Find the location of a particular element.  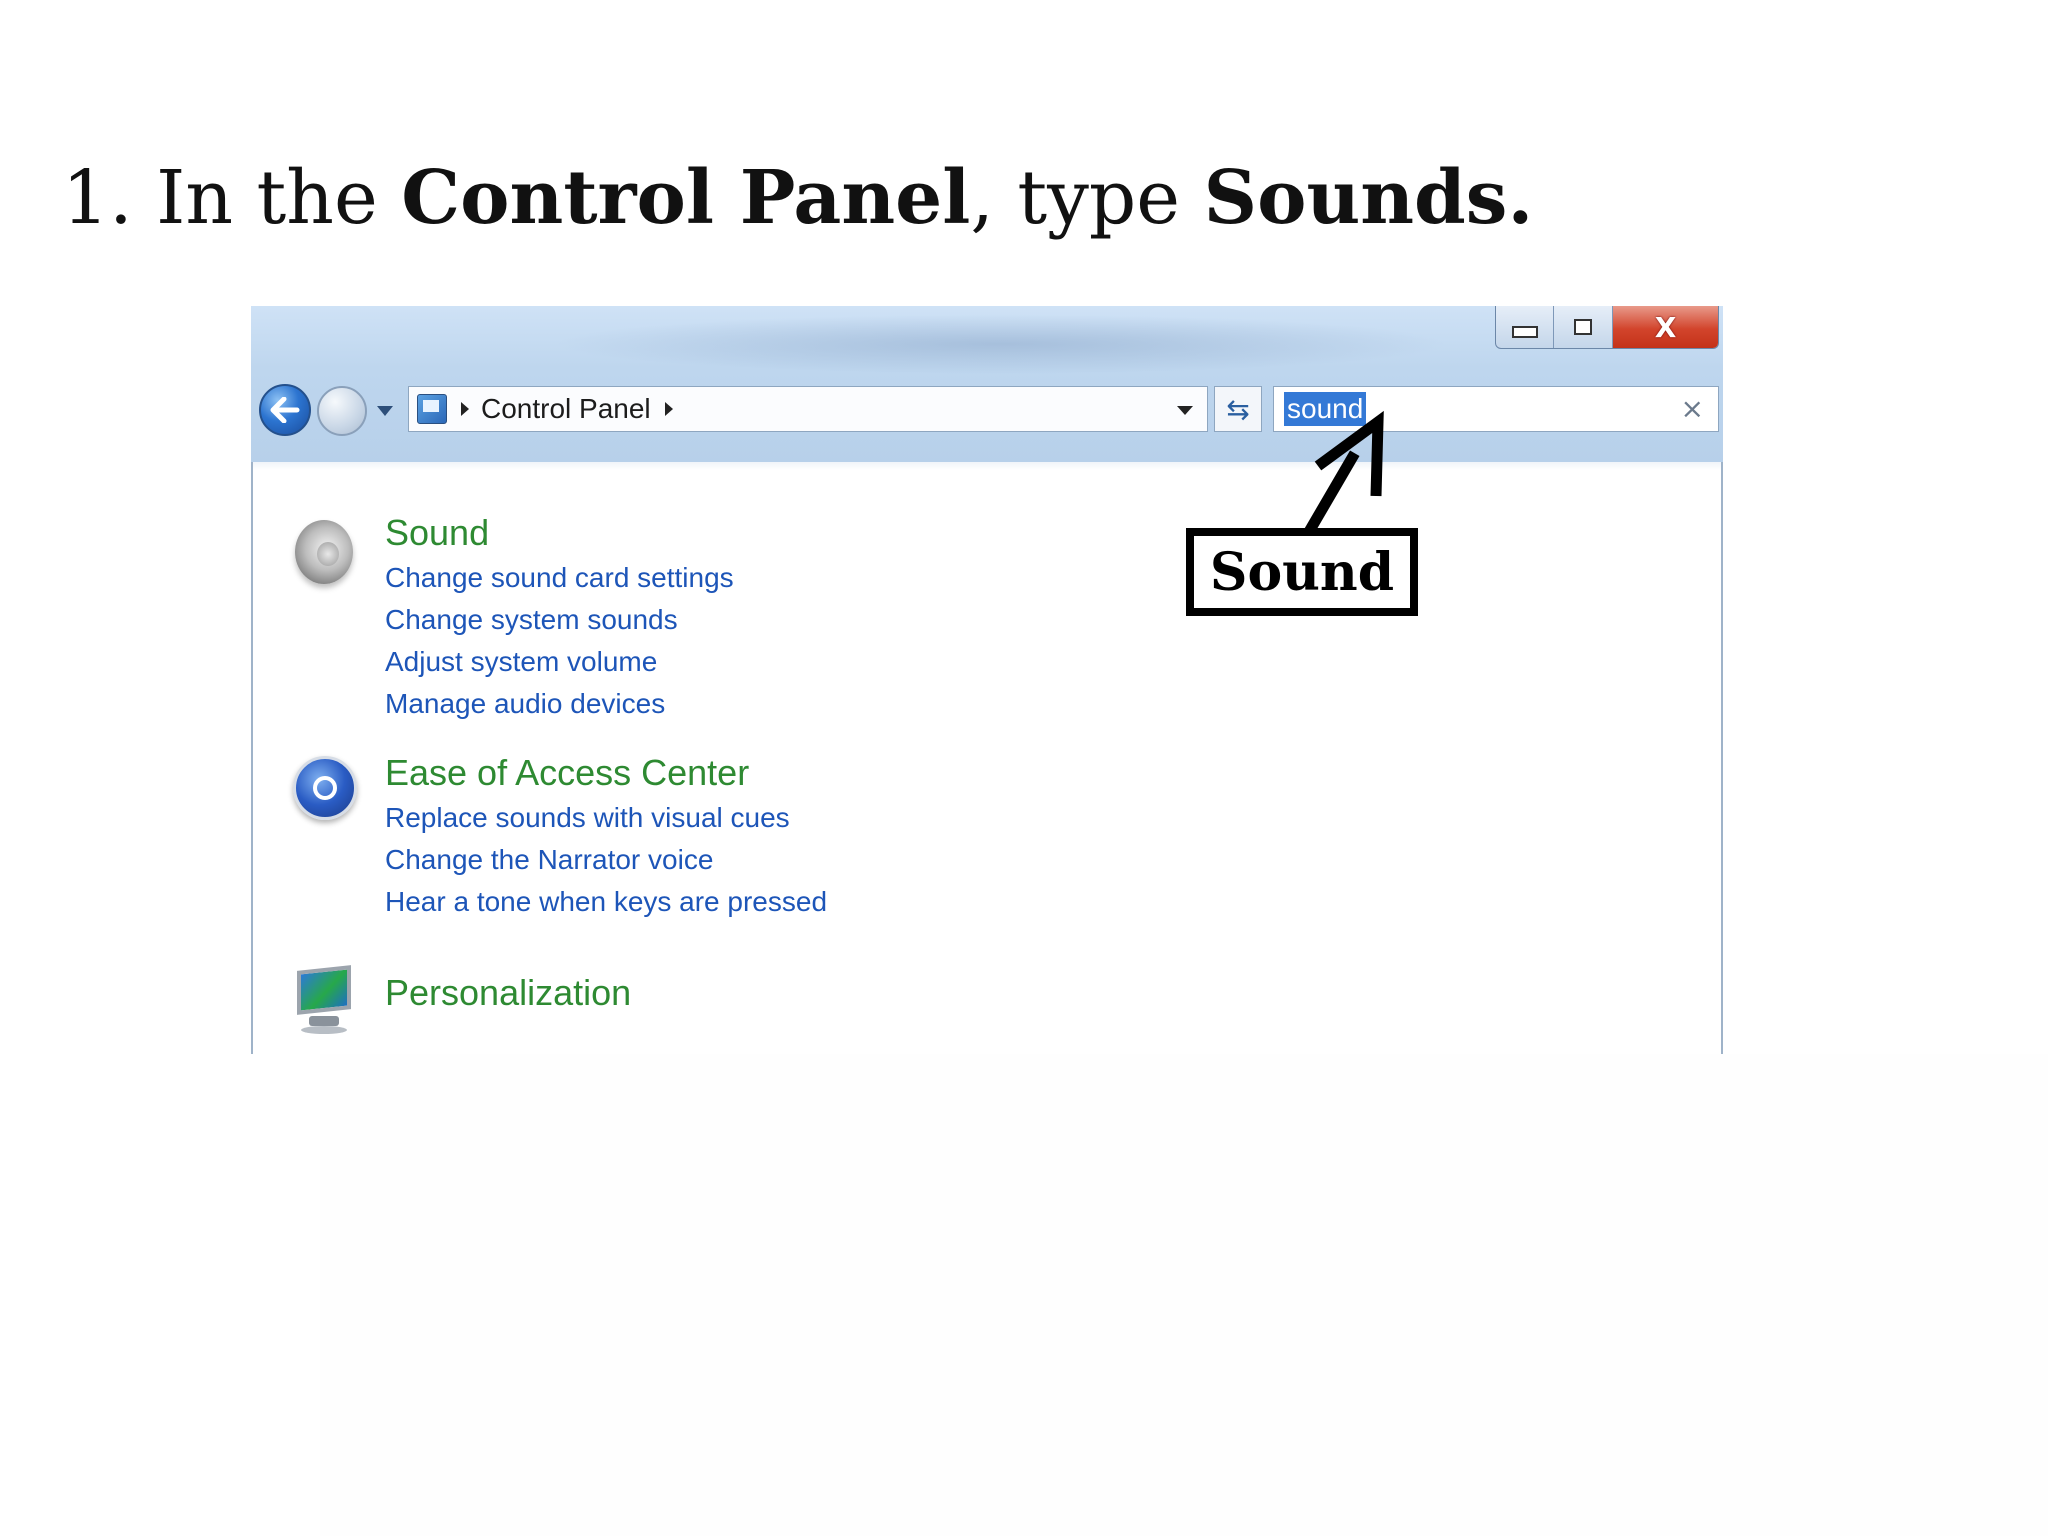

link-change-sound-card-settings: Change sound card settings is located at coordinates (559, 578).